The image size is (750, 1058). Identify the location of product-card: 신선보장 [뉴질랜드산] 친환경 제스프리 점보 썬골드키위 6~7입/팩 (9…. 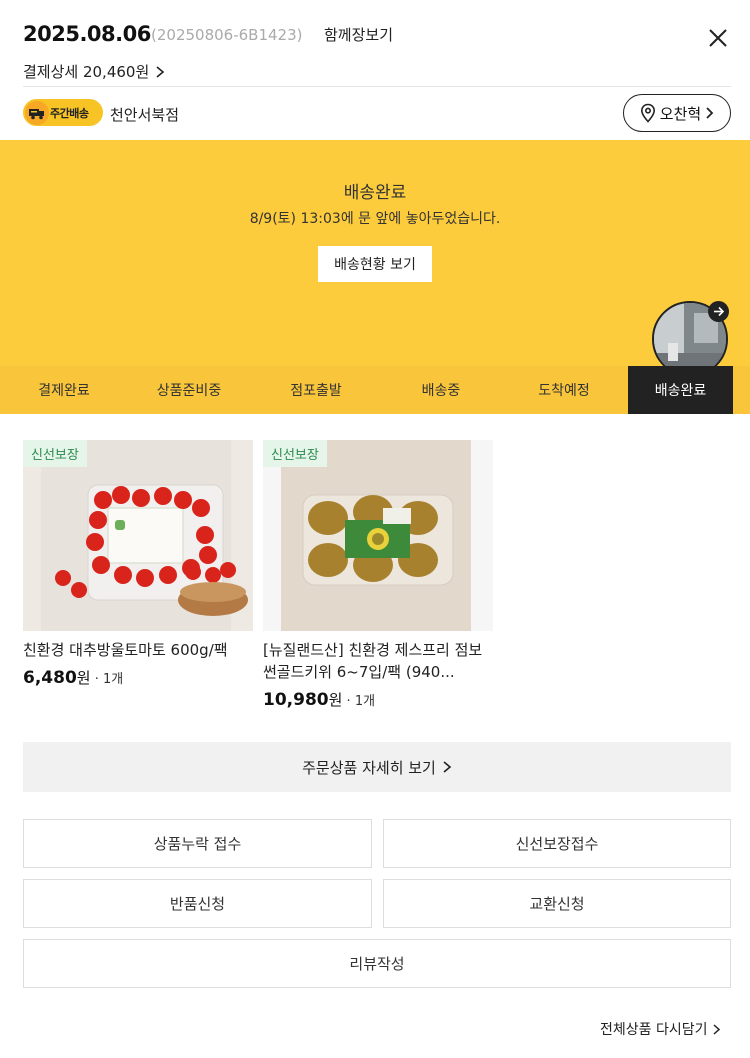
(378, 575).